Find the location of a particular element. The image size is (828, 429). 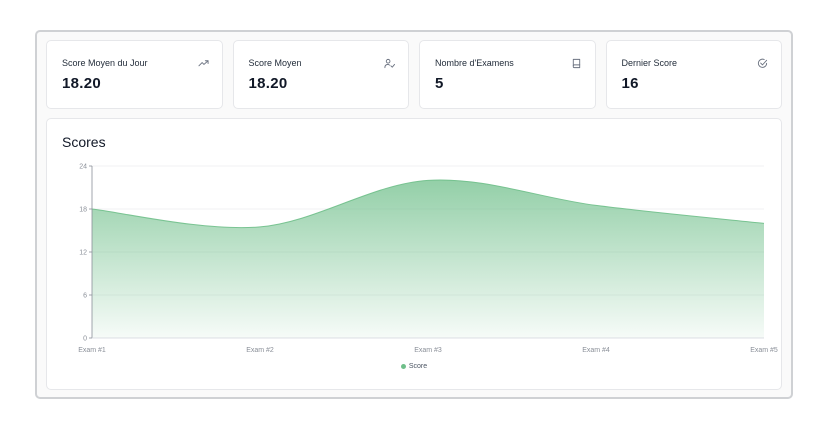

legend-swatch is located at coordinates (403, 366).